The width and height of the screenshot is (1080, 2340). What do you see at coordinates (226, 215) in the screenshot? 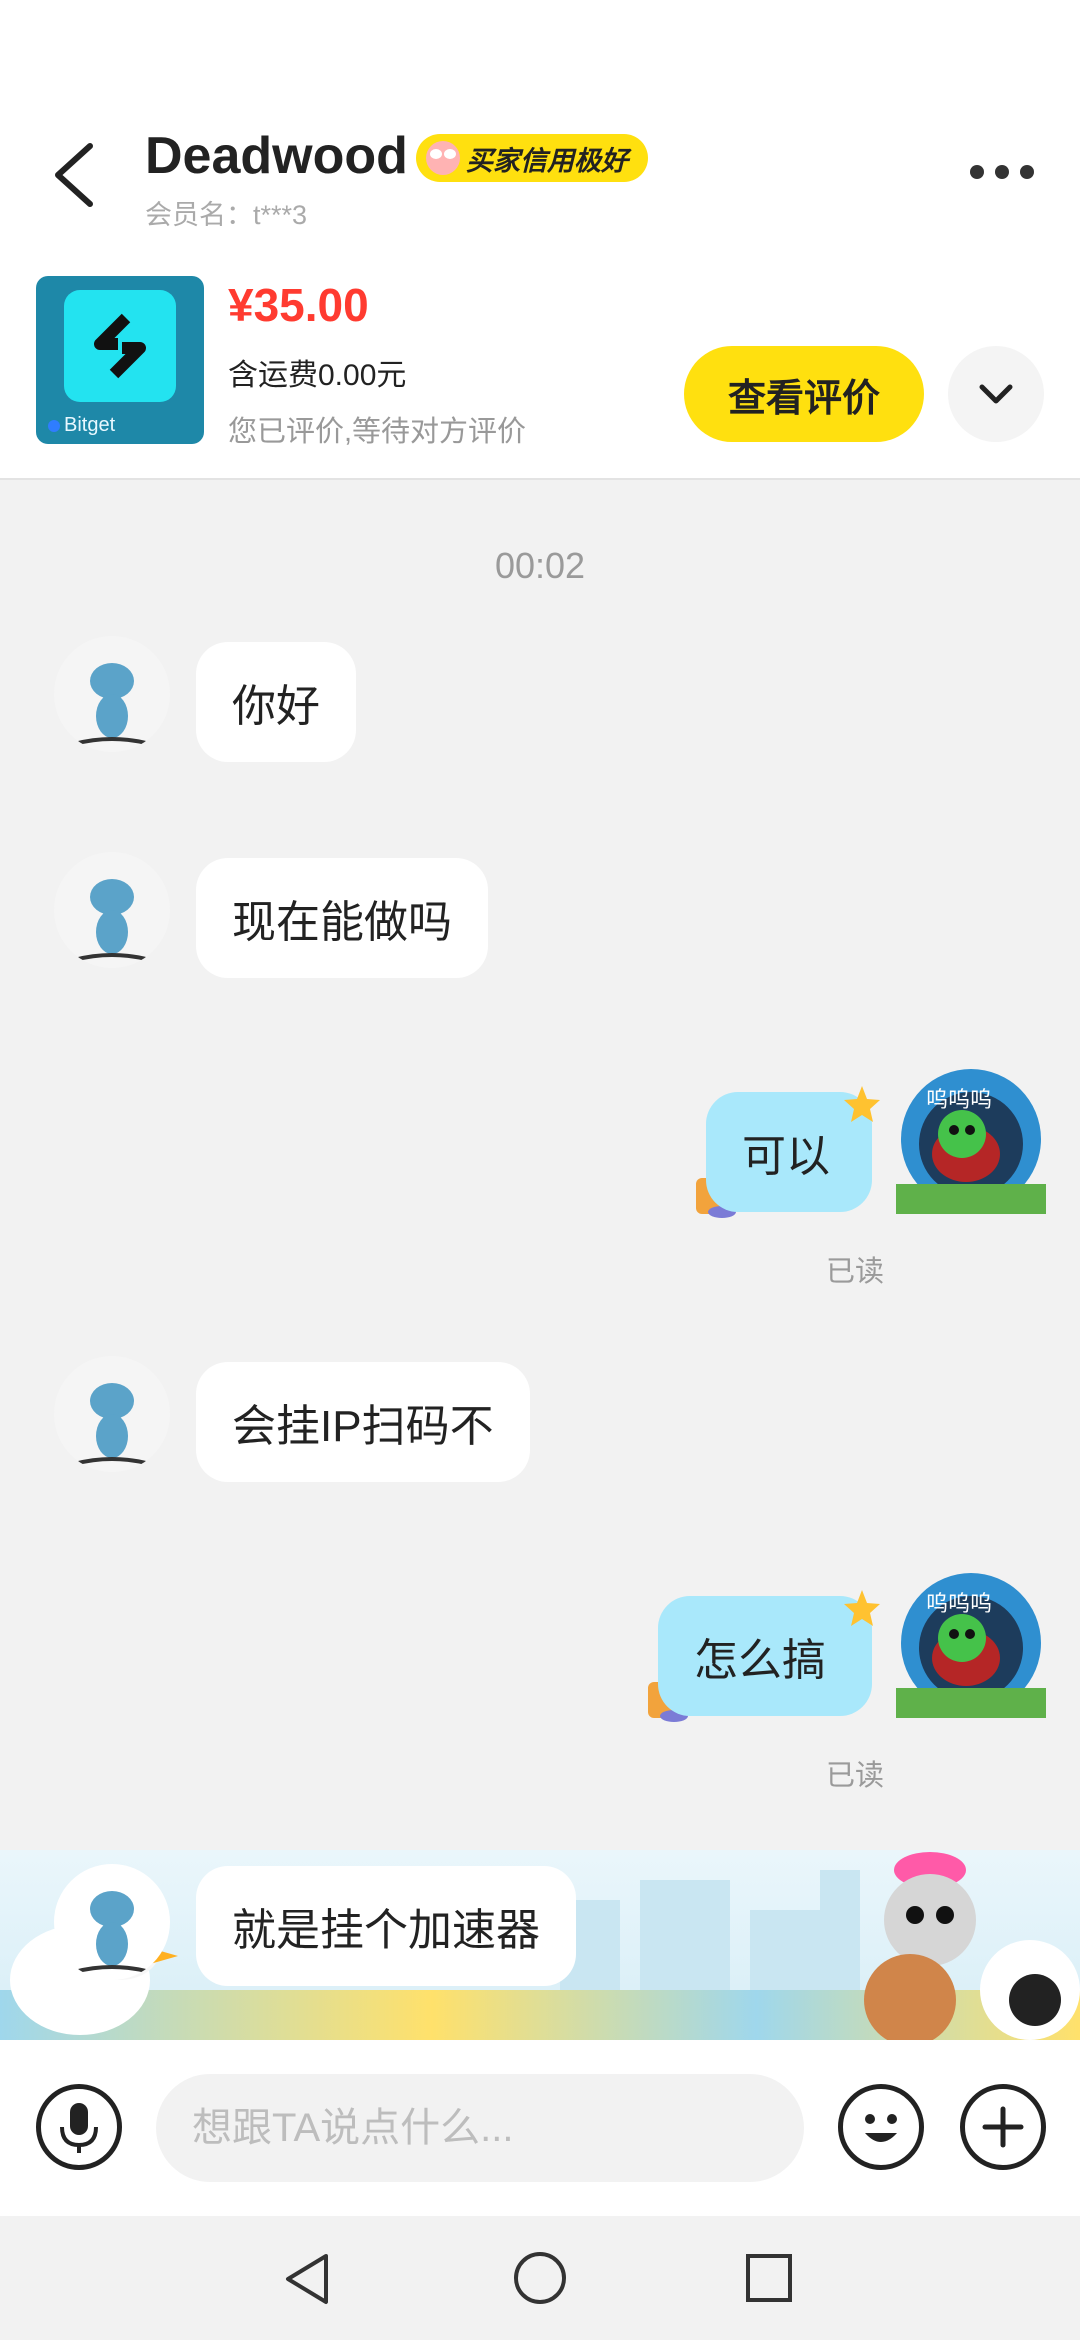
I see `member-name: 会员名：t***3` at bounding box center [226, 215].